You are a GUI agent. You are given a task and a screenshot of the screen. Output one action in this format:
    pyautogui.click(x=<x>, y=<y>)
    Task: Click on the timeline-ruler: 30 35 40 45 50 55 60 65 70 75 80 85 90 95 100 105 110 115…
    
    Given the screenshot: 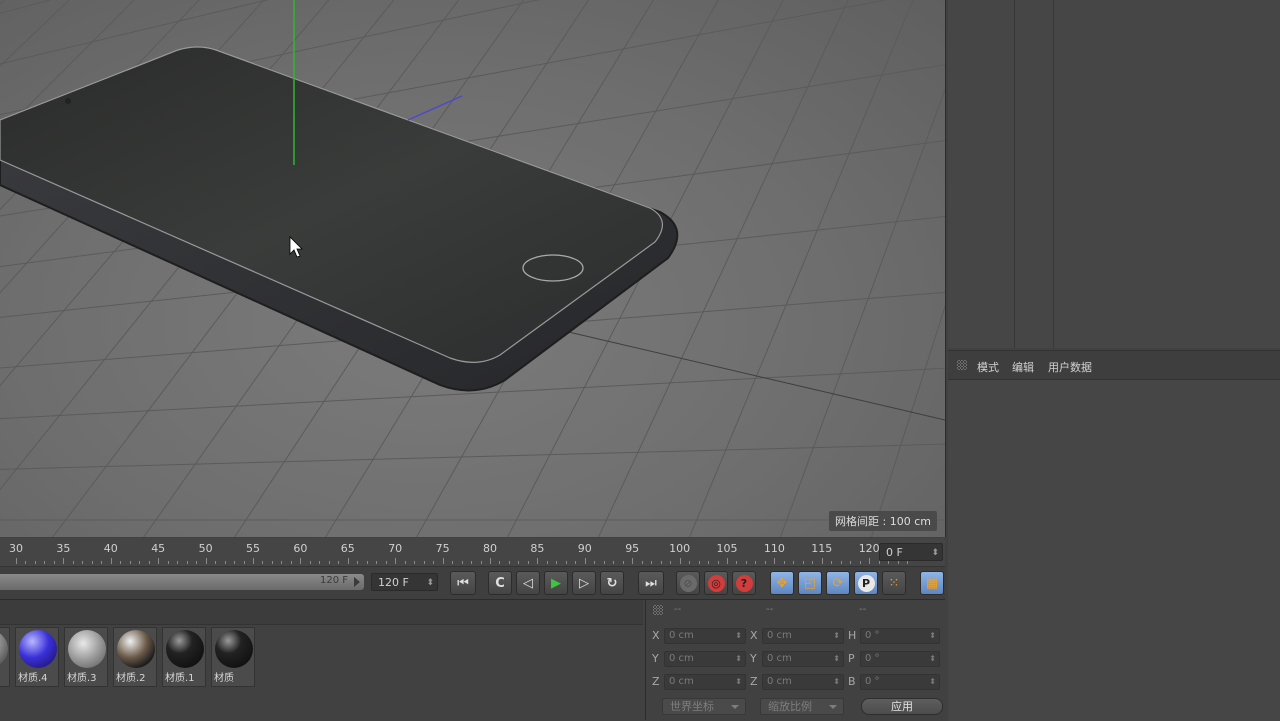 What is the action you would take?
    pyautogui.click(x=472, y=552)
    